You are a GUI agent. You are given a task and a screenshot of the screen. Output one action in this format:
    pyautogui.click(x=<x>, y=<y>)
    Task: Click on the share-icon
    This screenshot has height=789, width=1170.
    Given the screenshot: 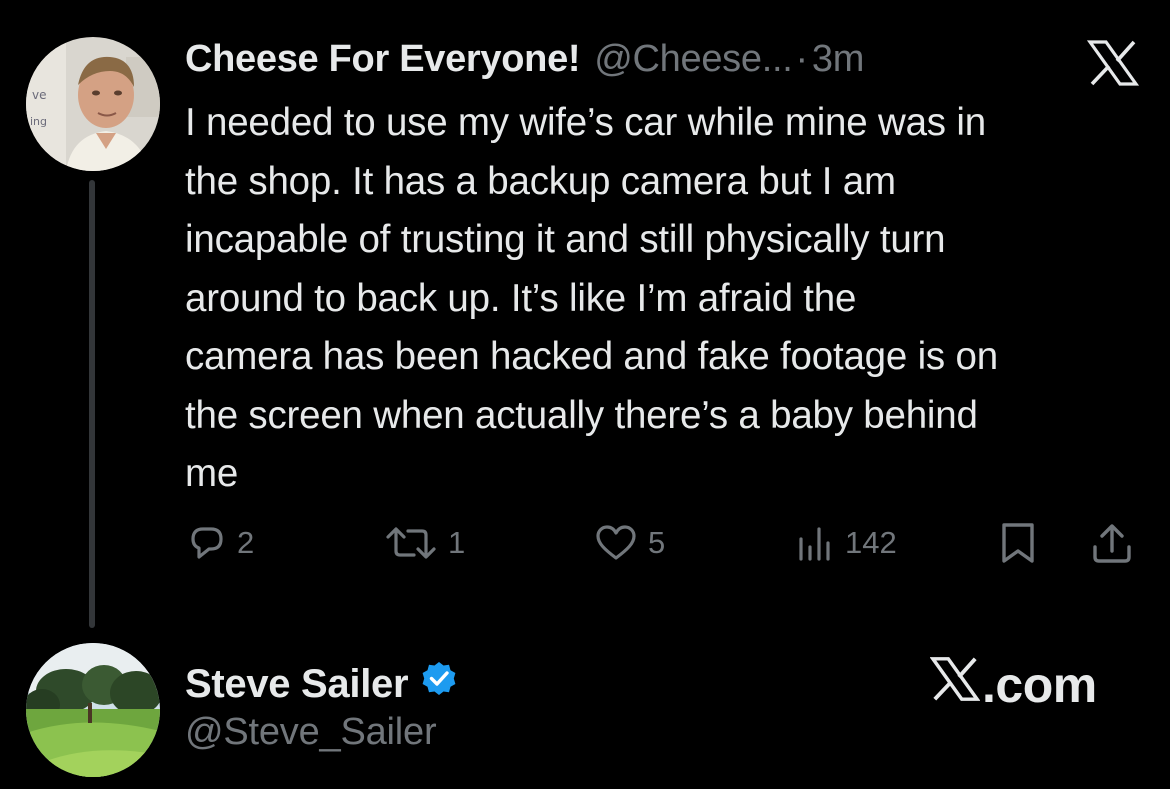 What is the action you would take?
    pyautogui.click(x=1112, y=543)
    